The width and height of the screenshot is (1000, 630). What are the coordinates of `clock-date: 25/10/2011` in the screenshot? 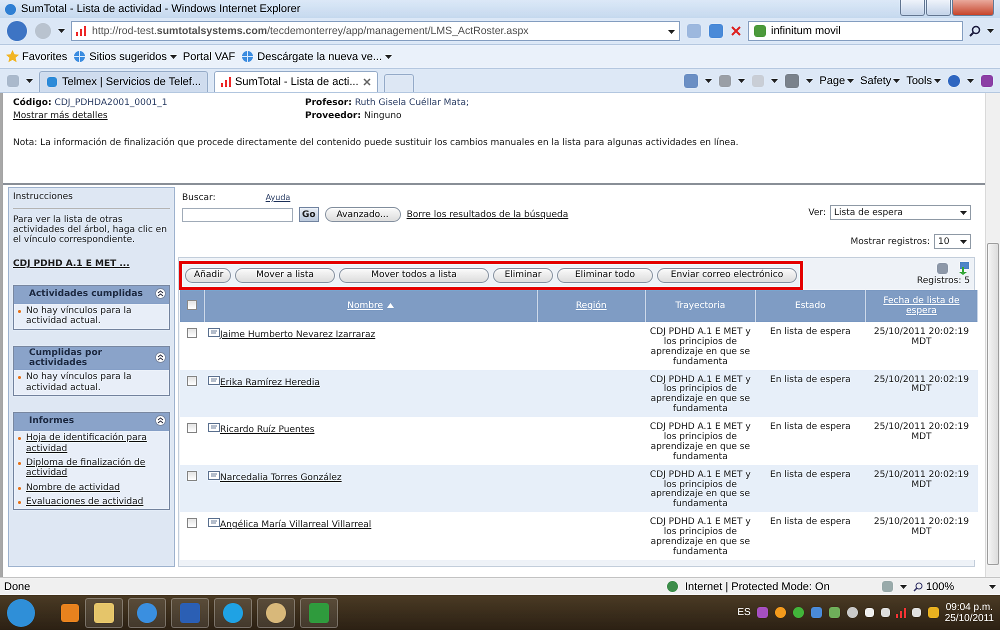 It's located at (969, 618).